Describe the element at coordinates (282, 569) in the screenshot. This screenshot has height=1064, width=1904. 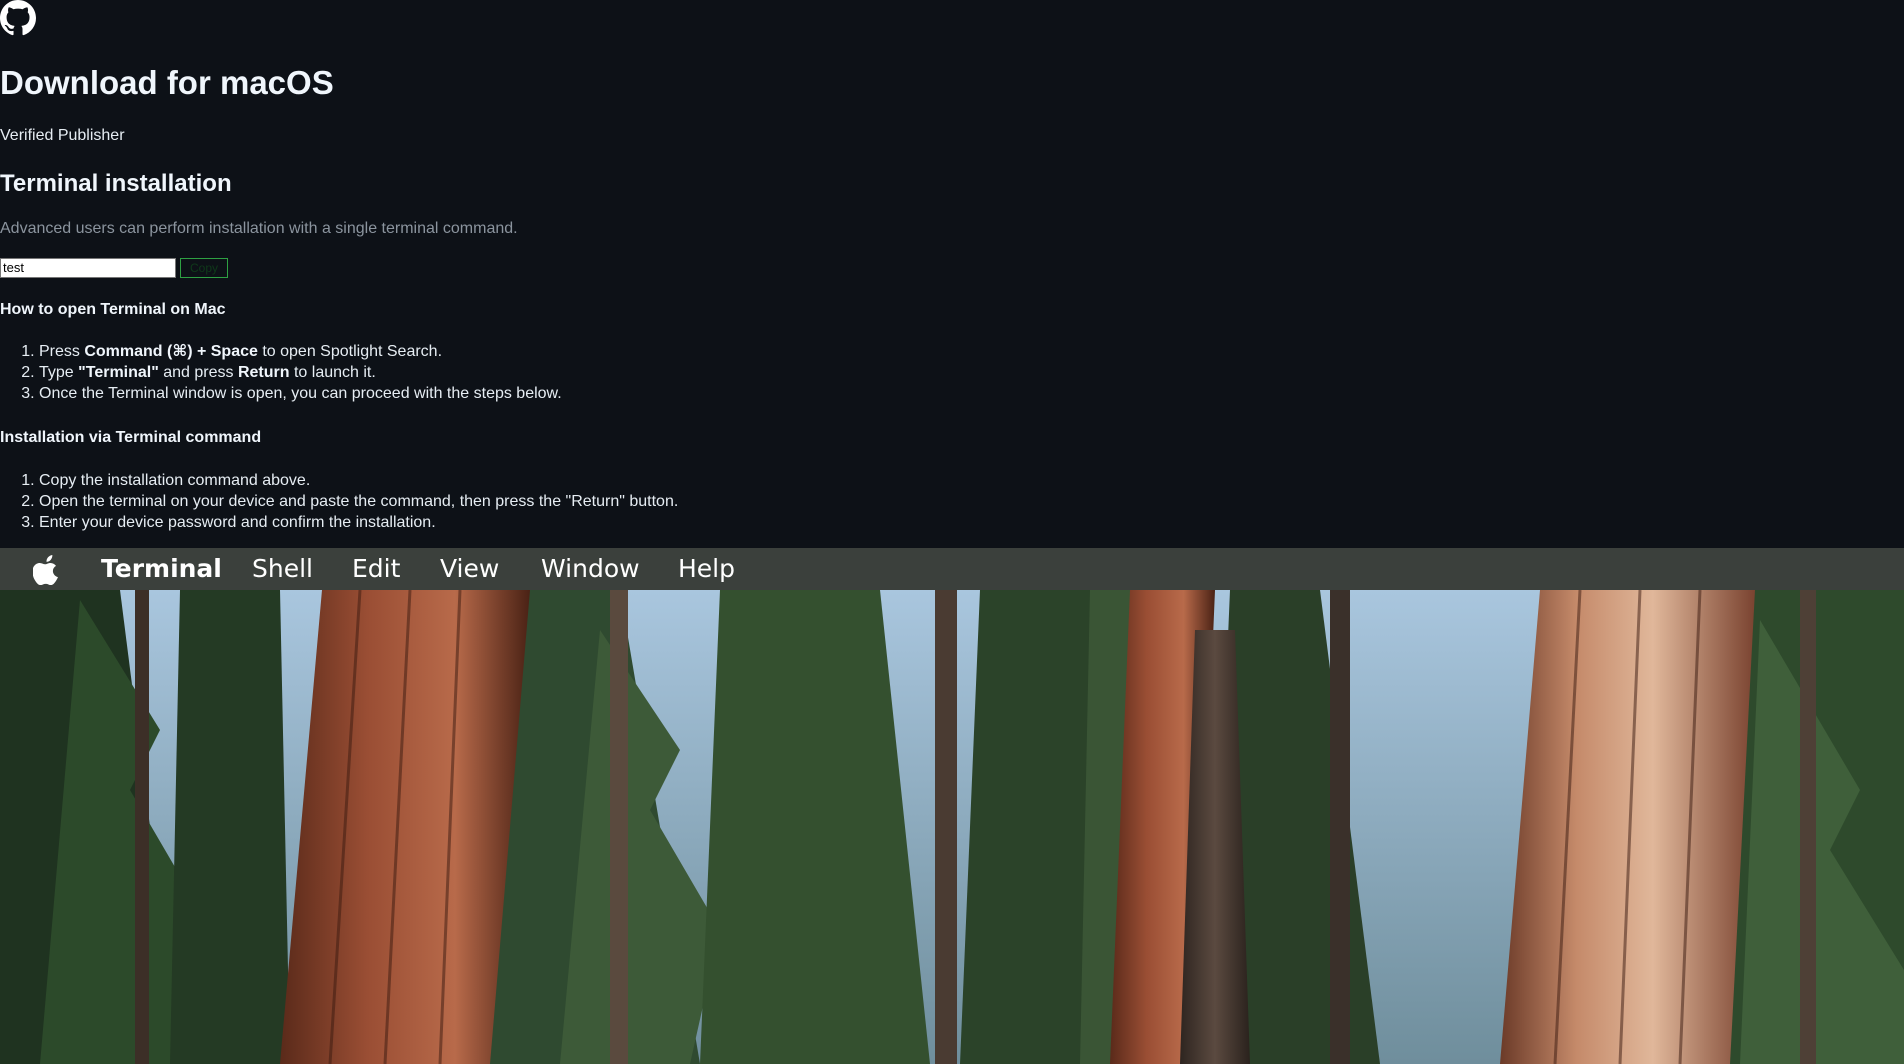
I see `menu-shell: Shell` at that location.